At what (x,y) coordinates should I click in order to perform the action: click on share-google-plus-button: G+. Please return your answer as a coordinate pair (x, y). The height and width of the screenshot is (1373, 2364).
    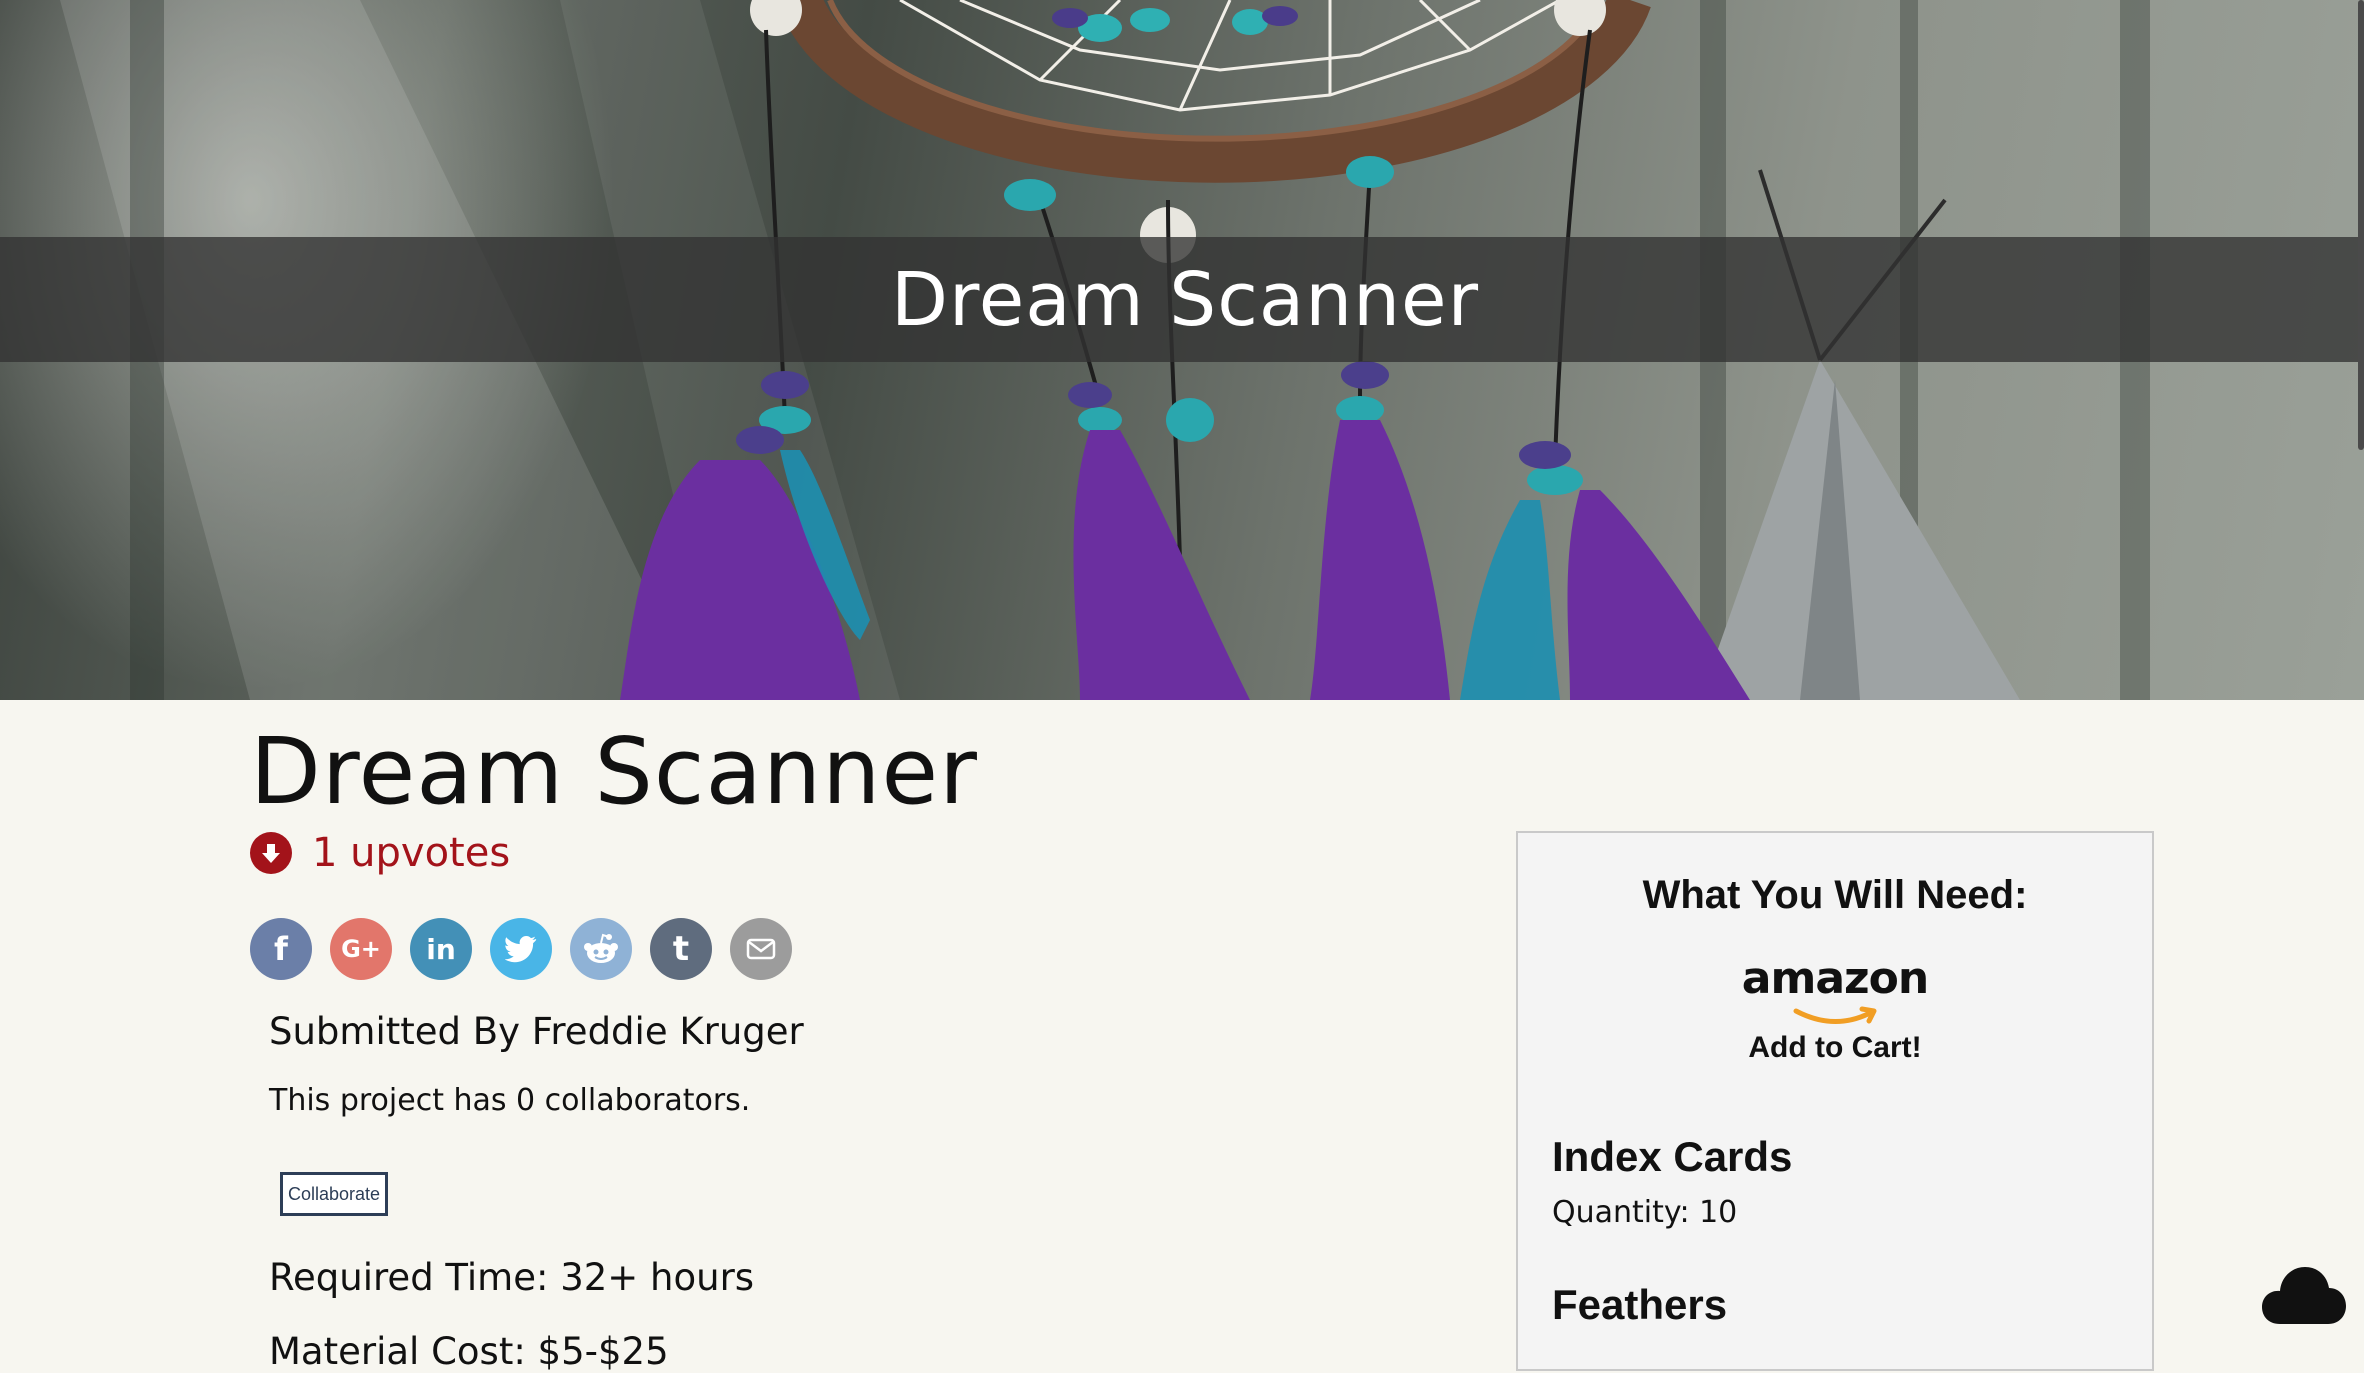
    Looking at the image, I should click on (361, 949).